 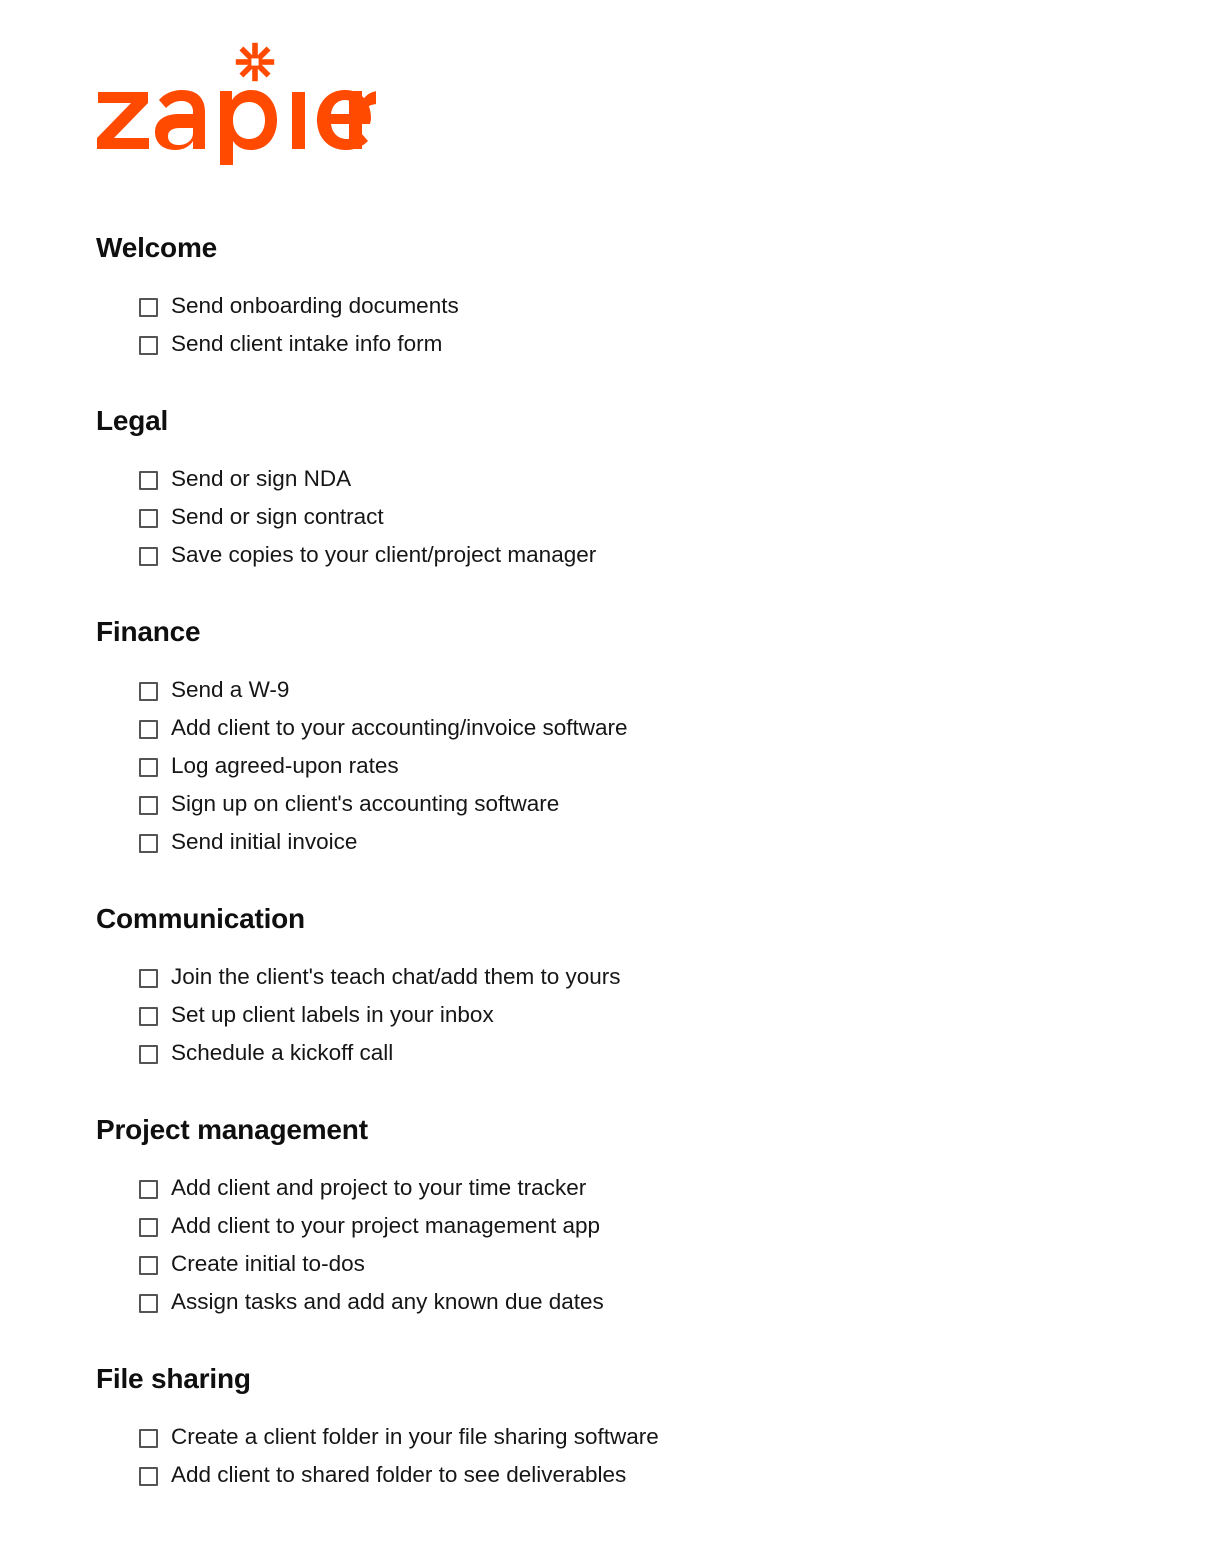 What do you see at coordinates (681, 804) in the screenshot?
I see `task-item: Sign up on client's accounting software` at bounding box center [681, 804].